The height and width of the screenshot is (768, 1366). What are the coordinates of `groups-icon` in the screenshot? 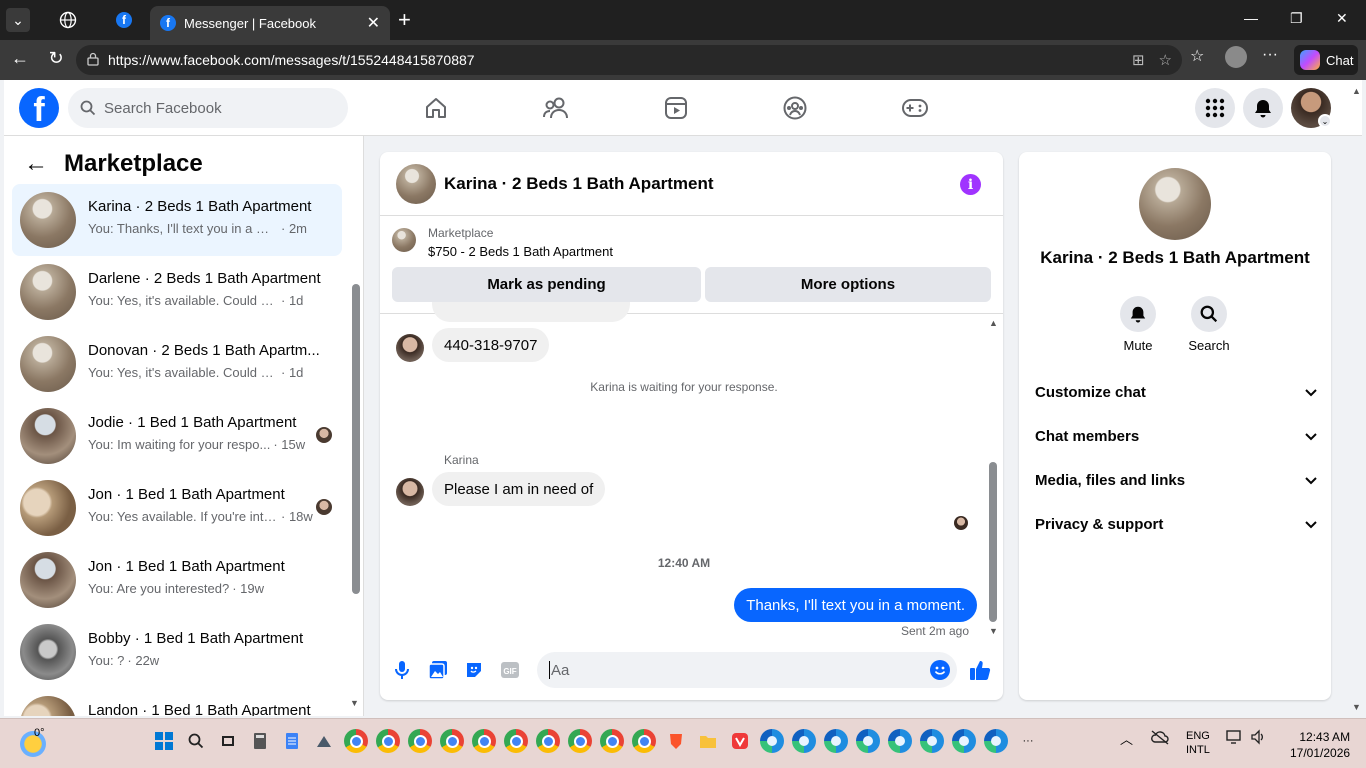 It's located at (795, 108).